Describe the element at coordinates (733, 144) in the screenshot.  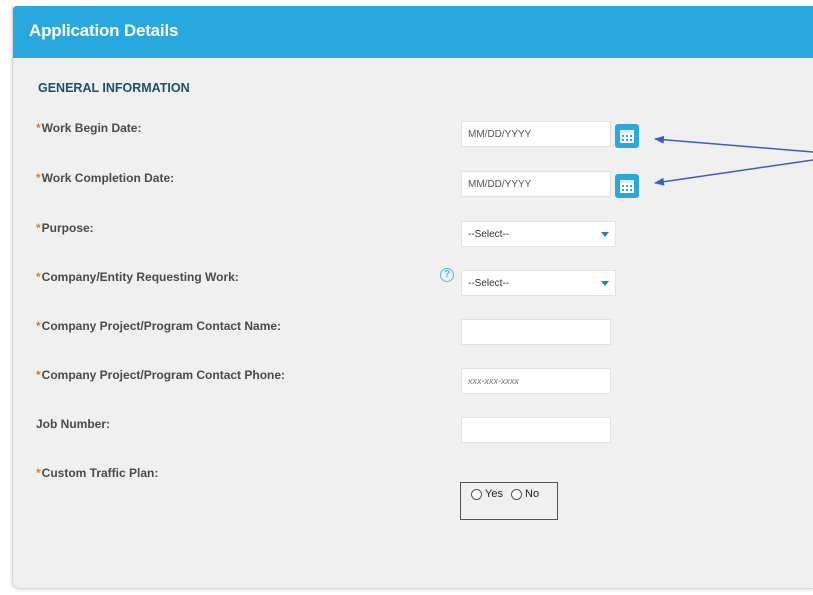
I see `arrow-to-begin-date-calendar` at that location.